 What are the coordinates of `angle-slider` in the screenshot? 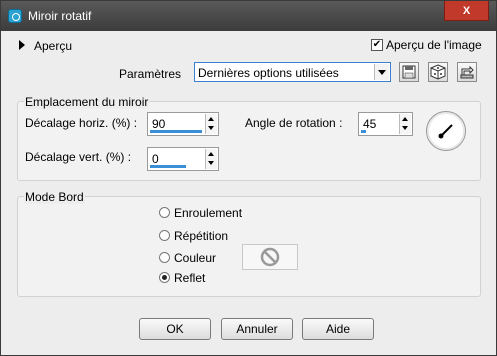 It's located at (363, 131).